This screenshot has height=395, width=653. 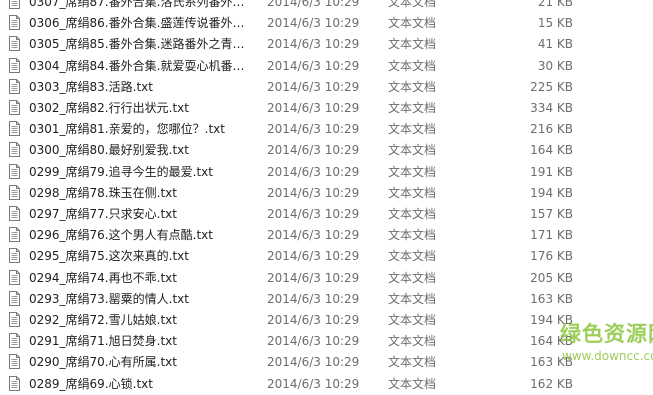 What do you see at coordinates (555, 65) in the screenshot?
I see `file-size: 30 KB` at bounding box center [555, 65].